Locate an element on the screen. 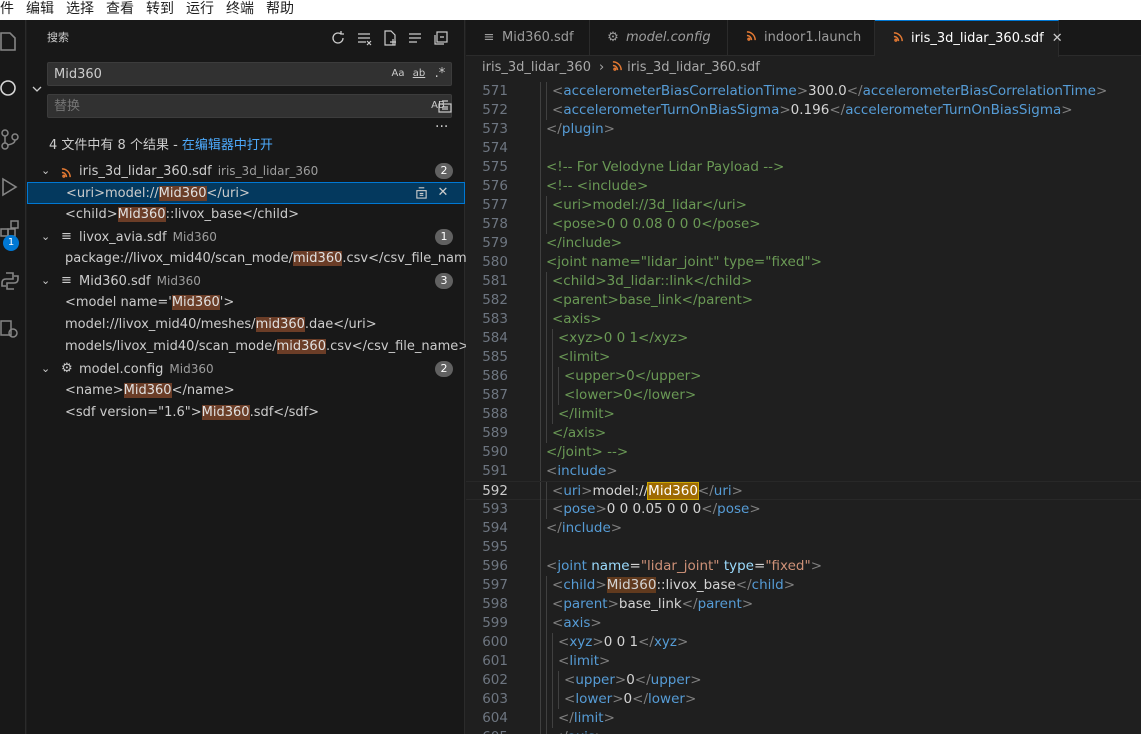 This screenshot has width=1141, height=734. code-line: 602 <upper>0</upper> is located at coordinates (803, 680).